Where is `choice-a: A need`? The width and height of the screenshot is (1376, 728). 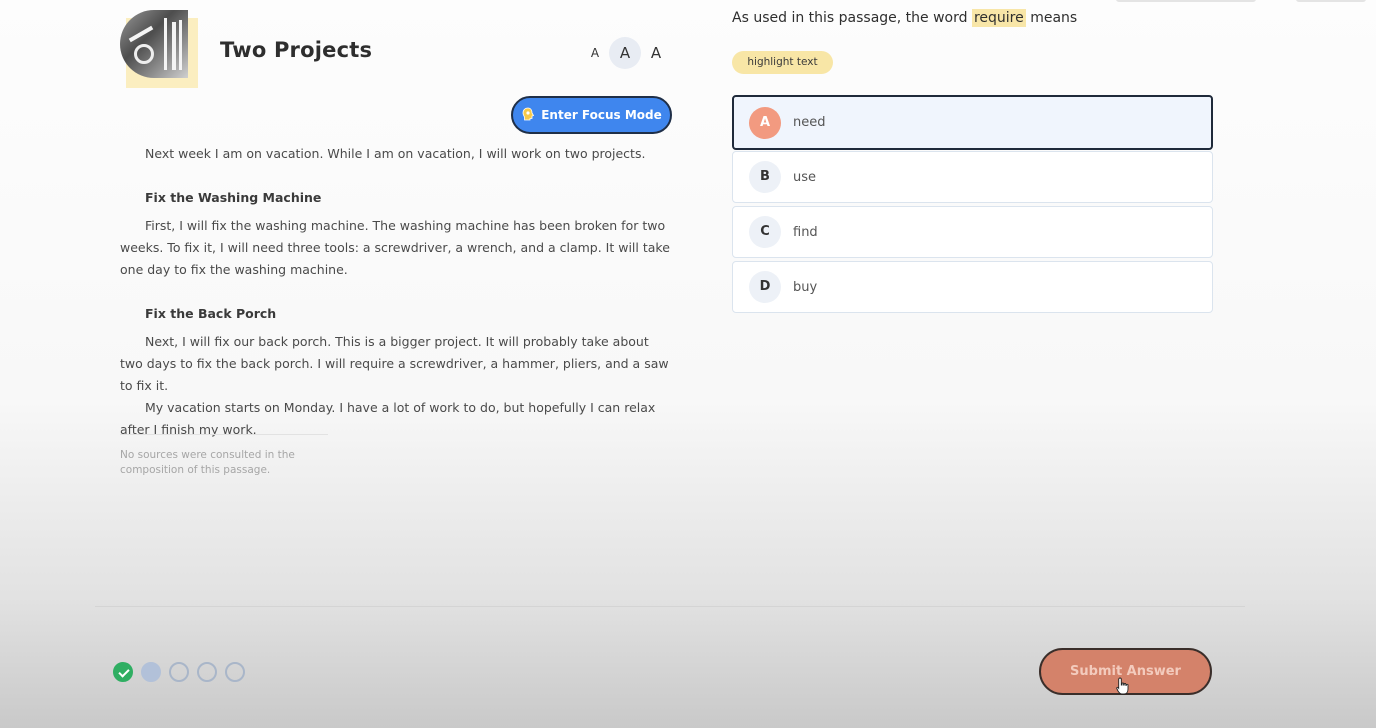 choice-a: A need is located at coordinates (972, 122).